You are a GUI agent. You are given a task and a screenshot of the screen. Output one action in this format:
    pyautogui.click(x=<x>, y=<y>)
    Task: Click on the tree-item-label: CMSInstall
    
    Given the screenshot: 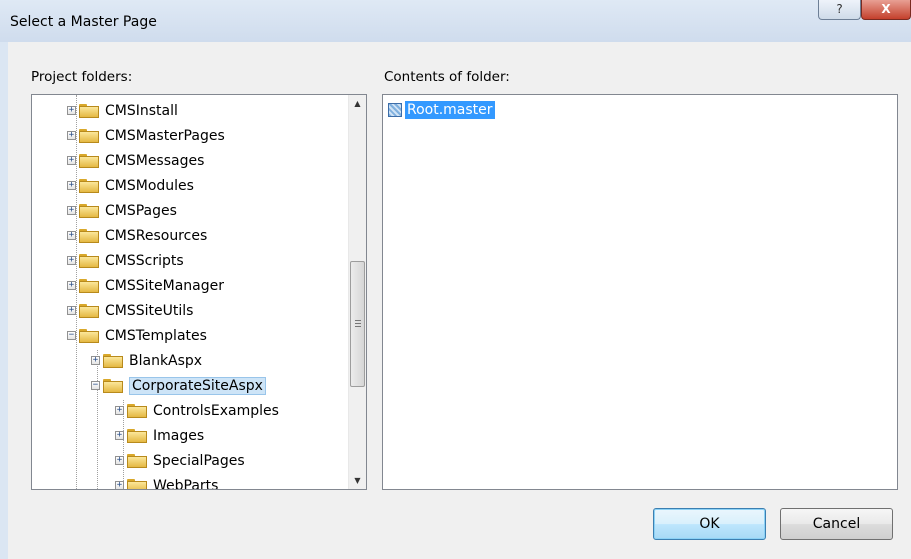 What is the action you would take?
    pyautogui.click(x=141, y=110)
    